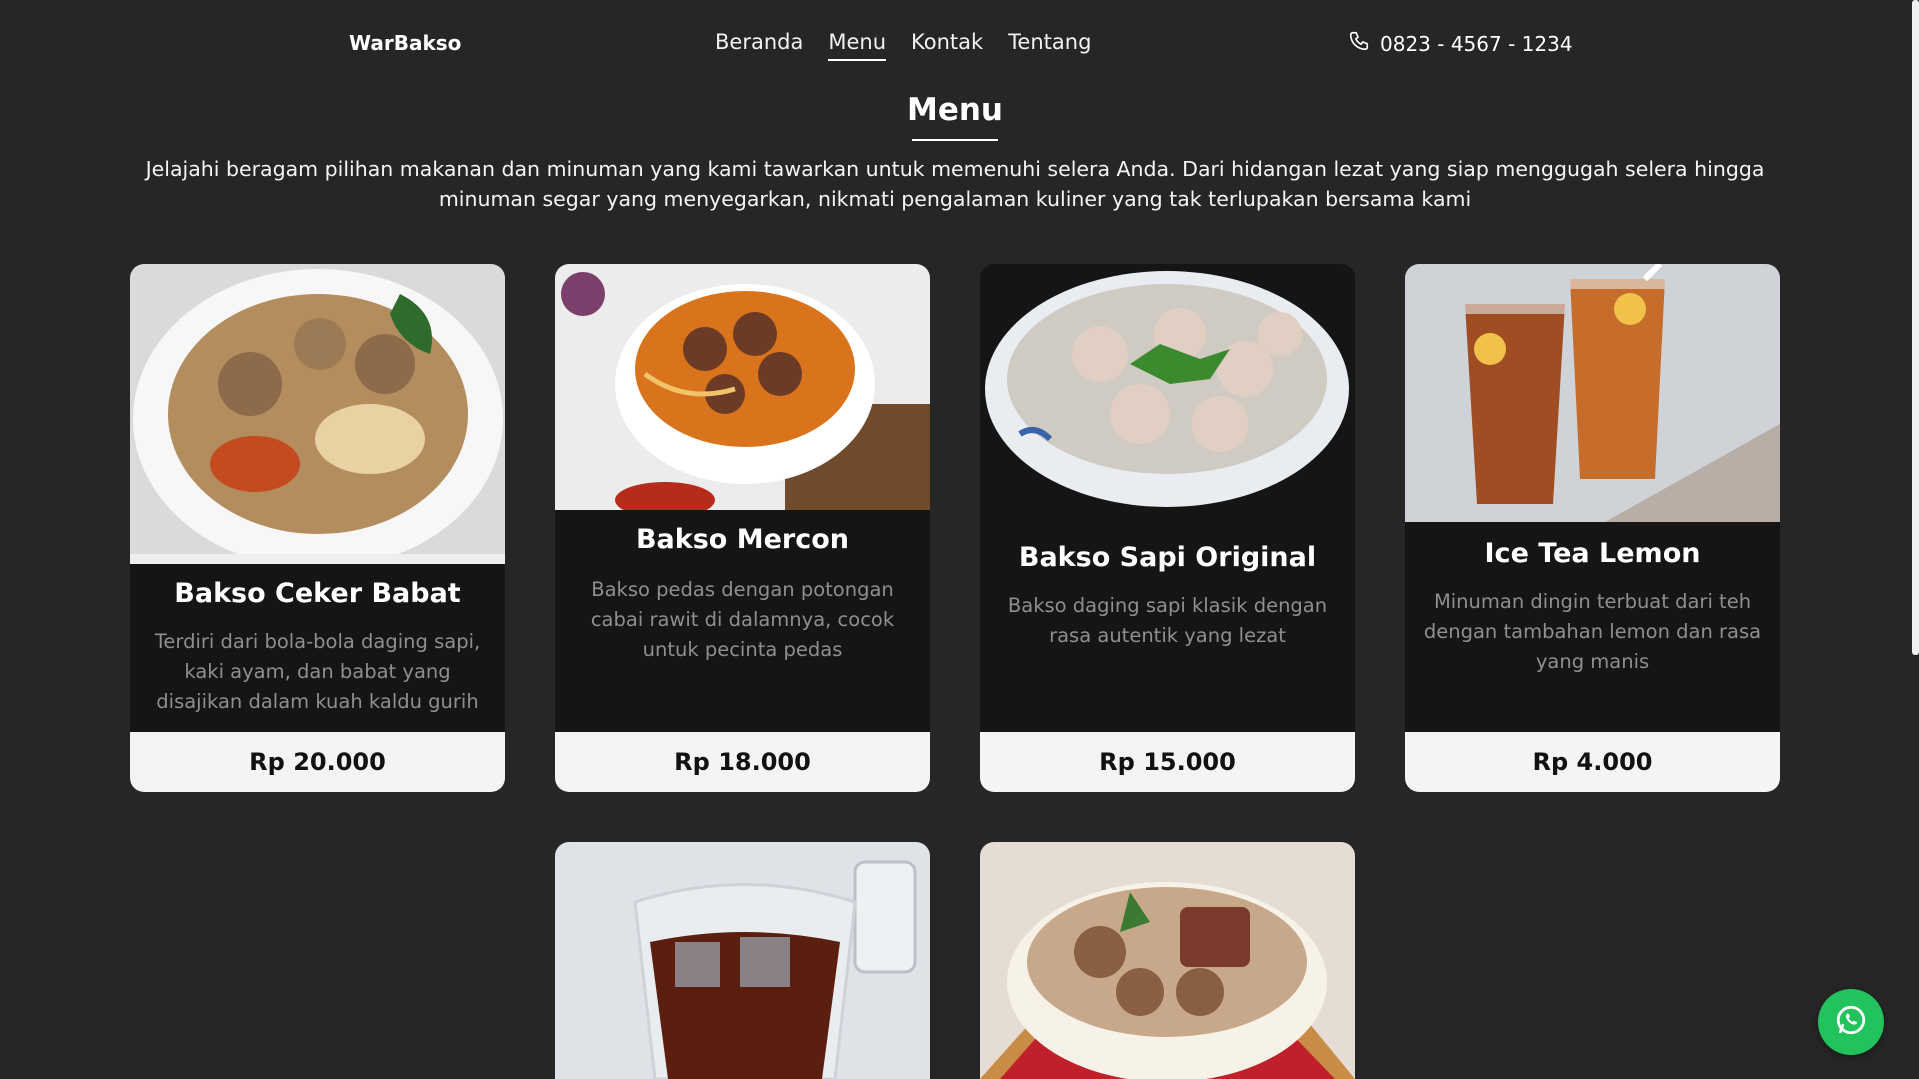  What do you see at coordinates (1592, 553) in the screenshot?
I see `menu-item-name: Ice Tea Lemon` at bounding box center [1592, 553].